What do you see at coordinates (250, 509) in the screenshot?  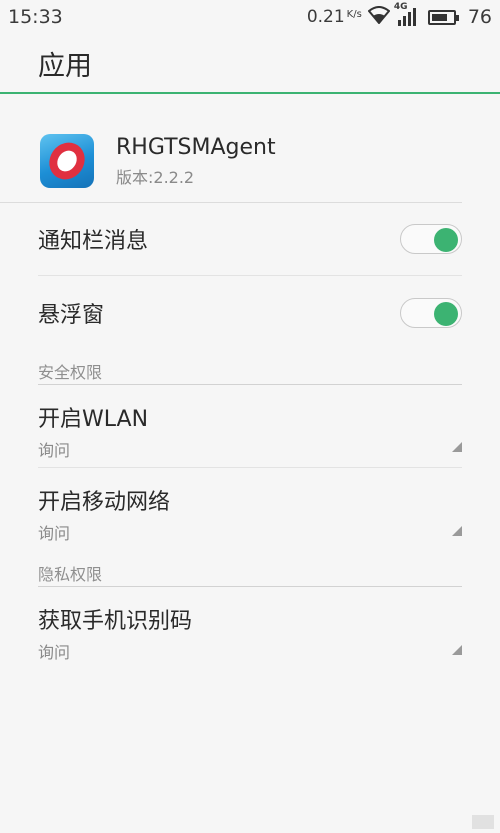 I see `permission-row-mobile-network: 开启移动网络 询问` at bounding box center [250, 509].